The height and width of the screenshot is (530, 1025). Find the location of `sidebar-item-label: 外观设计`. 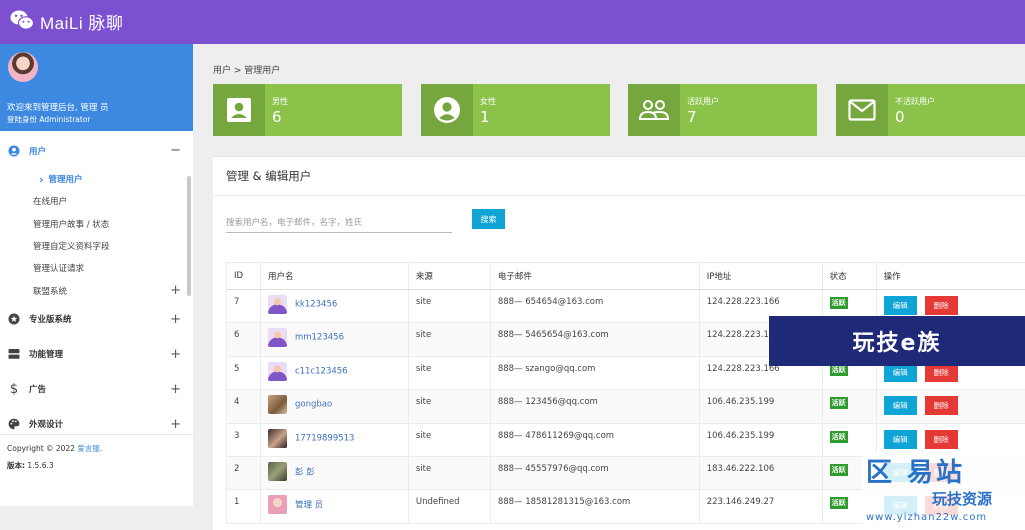

sidebar-item-label: 外观设计 is located at coordinates (46, 425).